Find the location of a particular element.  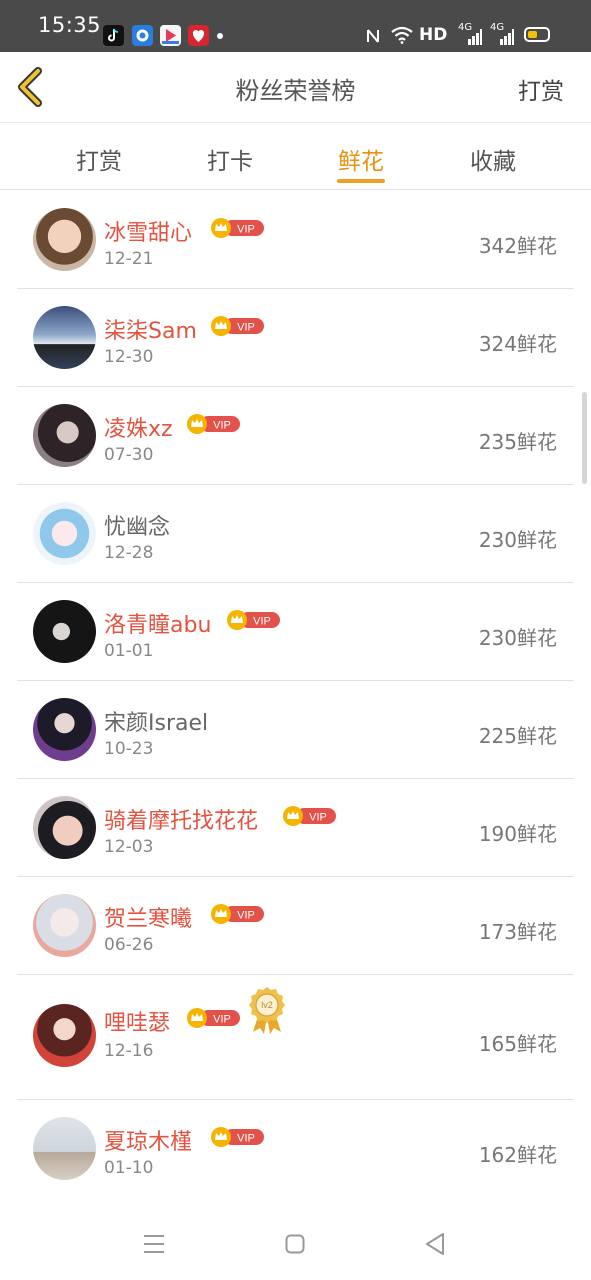

signal-1-icon is located at coordinates (471, 39).